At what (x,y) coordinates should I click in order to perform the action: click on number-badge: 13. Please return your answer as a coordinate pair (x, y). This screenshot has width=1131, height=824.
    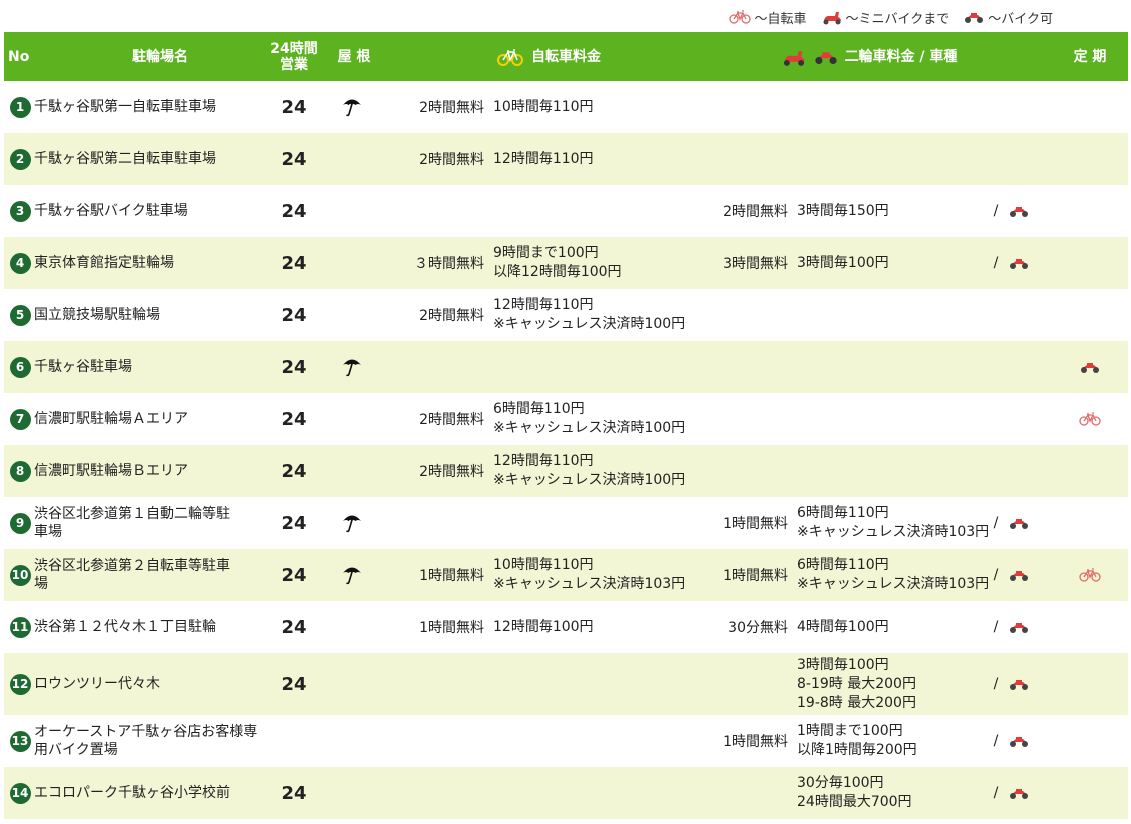
    Looking at the image, I should click on (20, 741).